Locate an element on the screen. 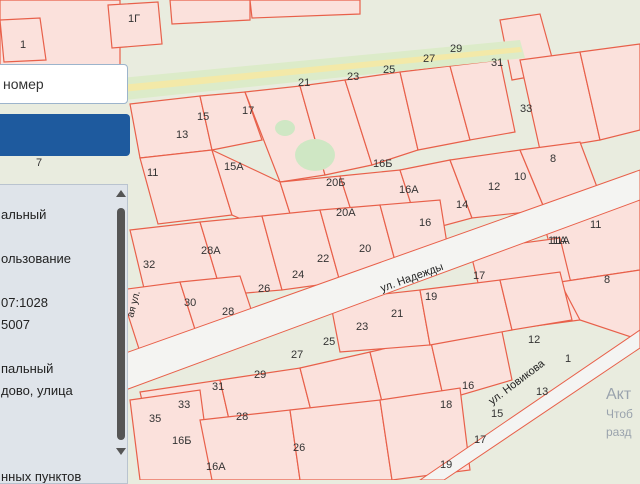 This screenshot has width=640, height=484. watermark-line: Акт is located at coordinates (619, 394).